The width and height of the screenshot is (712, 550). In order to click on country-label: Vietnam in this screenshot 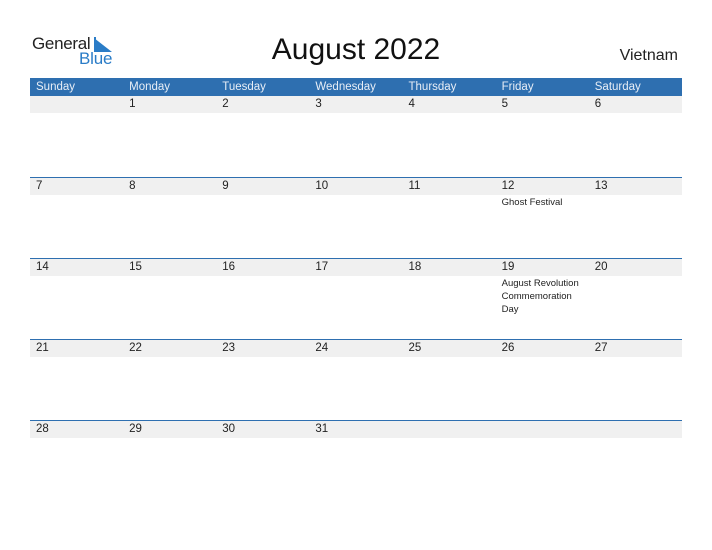, I will do `click(648, 55)`.